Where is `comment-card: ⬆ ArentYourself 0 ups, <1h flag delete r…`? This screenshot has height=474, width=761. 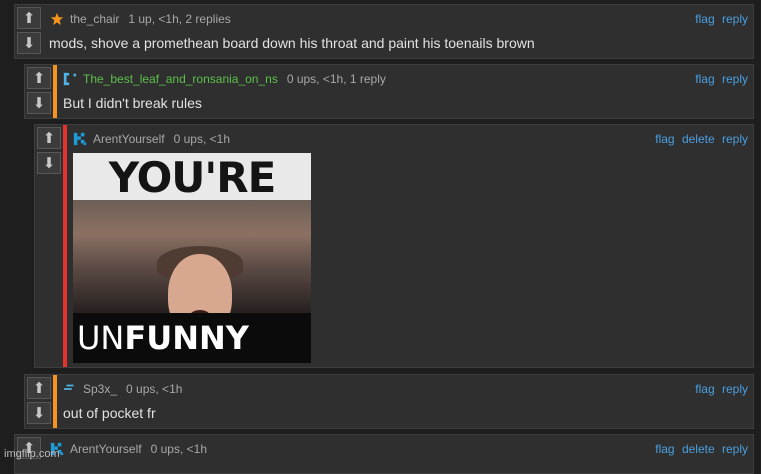 comment-card: ⬆ ArentYourself 0 ups, <1h flag delete r… is located at coordinates (384, 454).